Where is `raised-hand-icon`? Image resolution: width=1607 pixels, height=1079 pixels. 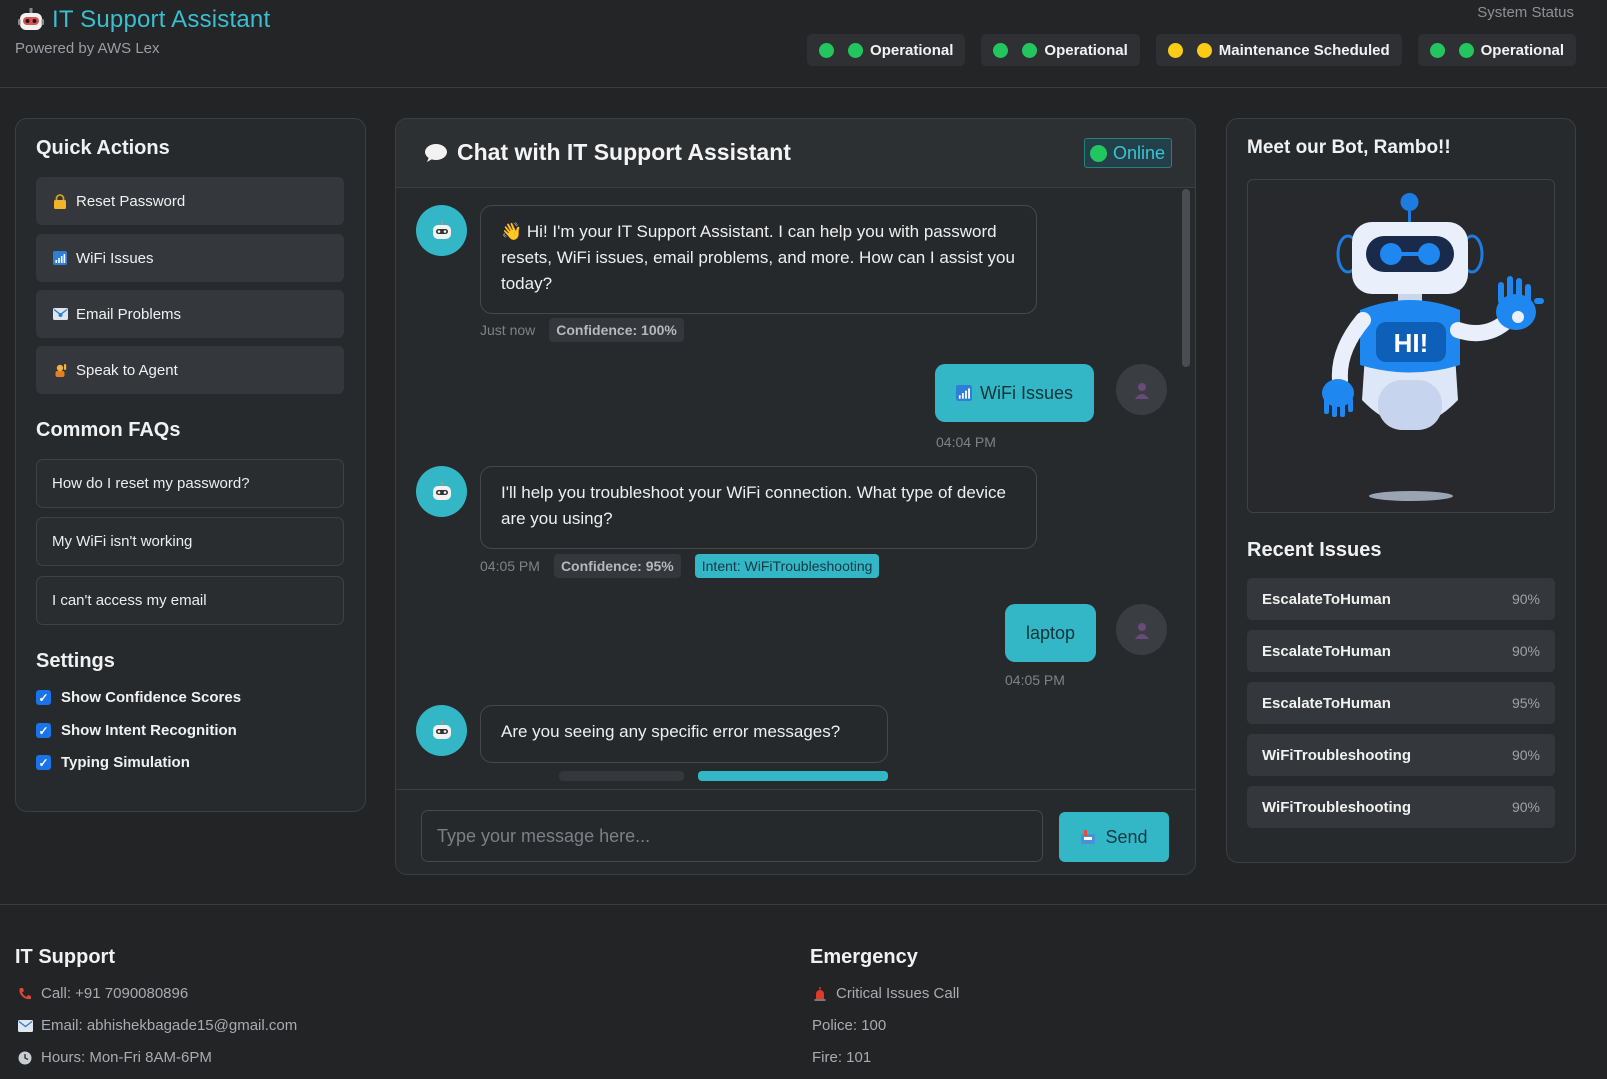 raised-hand-icon is located at coordinates (60, 370).